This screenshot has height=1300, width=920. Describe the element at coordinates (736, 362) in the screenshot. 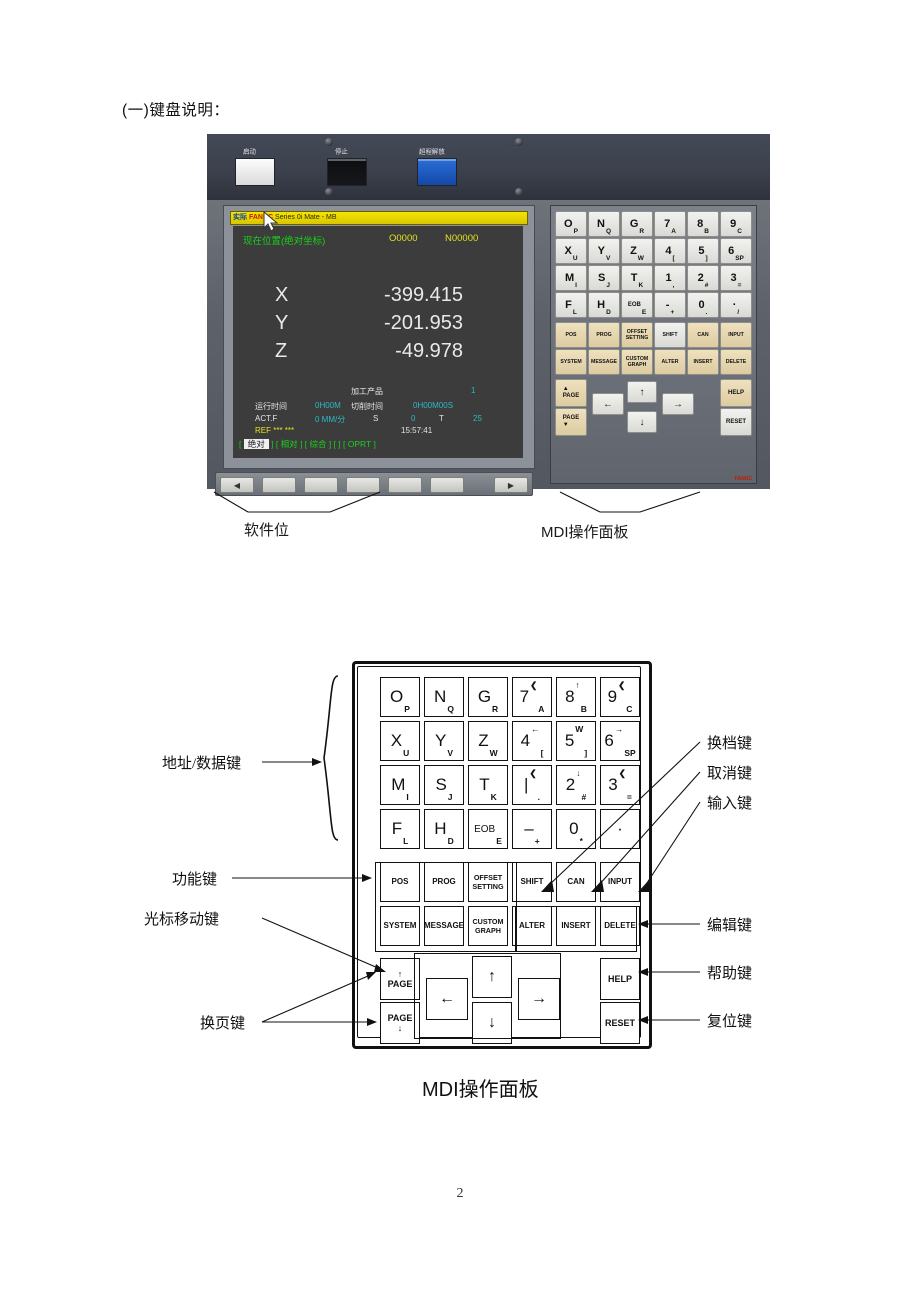

I see `photo-key-delete: DELETE` at that location.